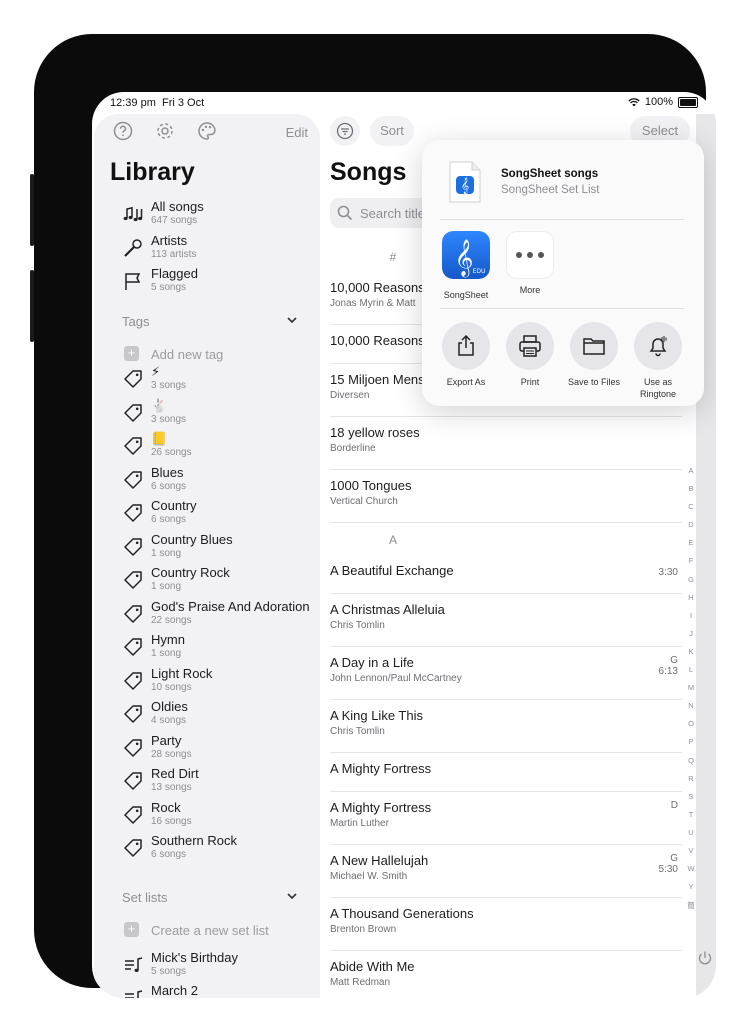  What do you see at coordinates (169, 706) in the screenshot?
I see `tag-name: Oldies` at bounding box center [169, 706].